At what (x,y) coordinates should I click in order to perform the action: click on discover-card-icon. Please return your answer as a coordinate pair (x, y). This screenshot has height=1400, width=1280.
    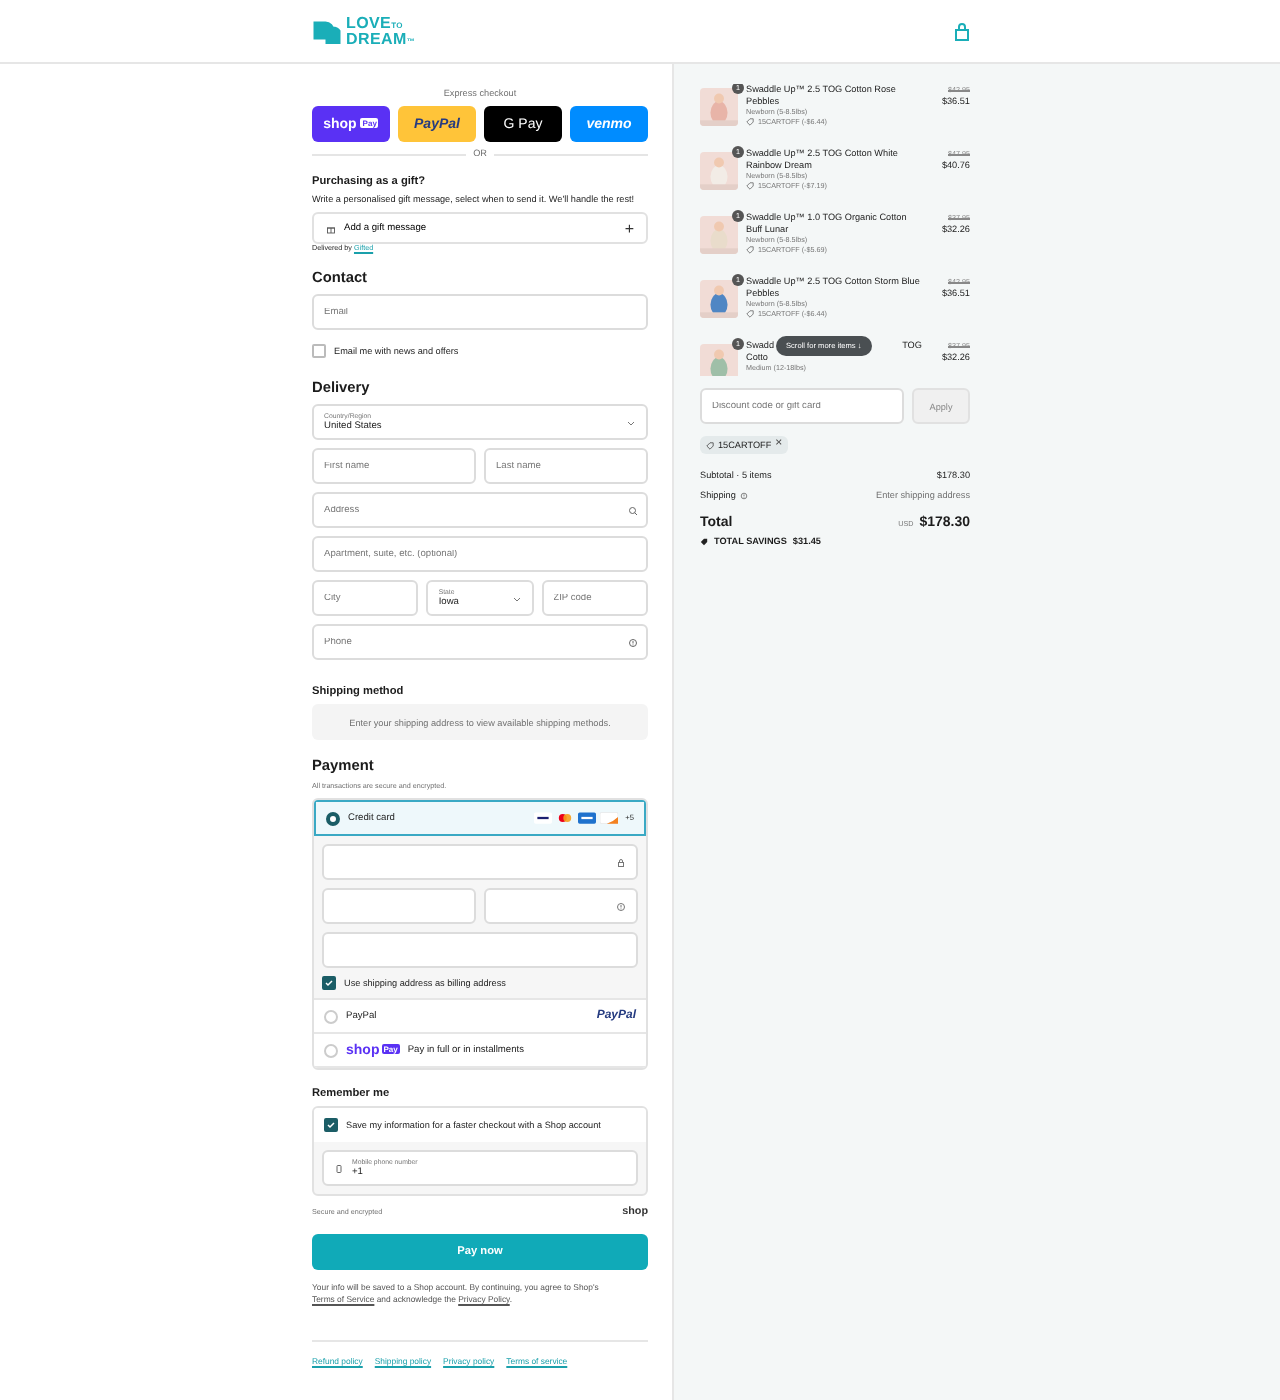
    Looking at the image, I should click on (608, 818).